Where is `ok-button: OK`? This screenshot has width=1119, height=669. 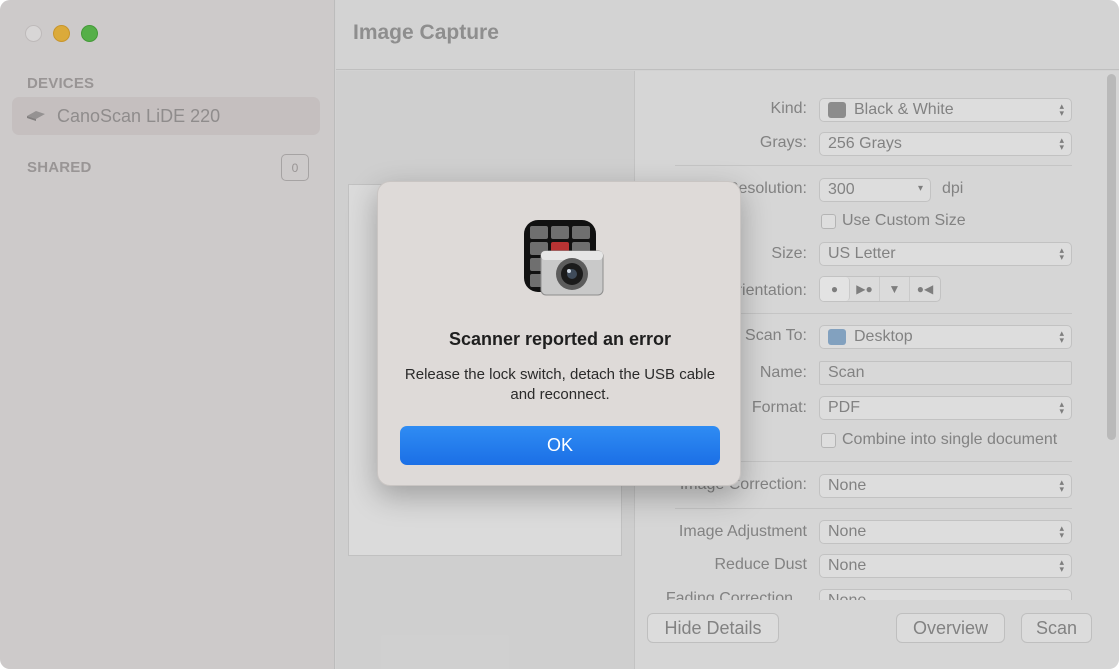
ok-button: OK is located at coordinates (560, 445).